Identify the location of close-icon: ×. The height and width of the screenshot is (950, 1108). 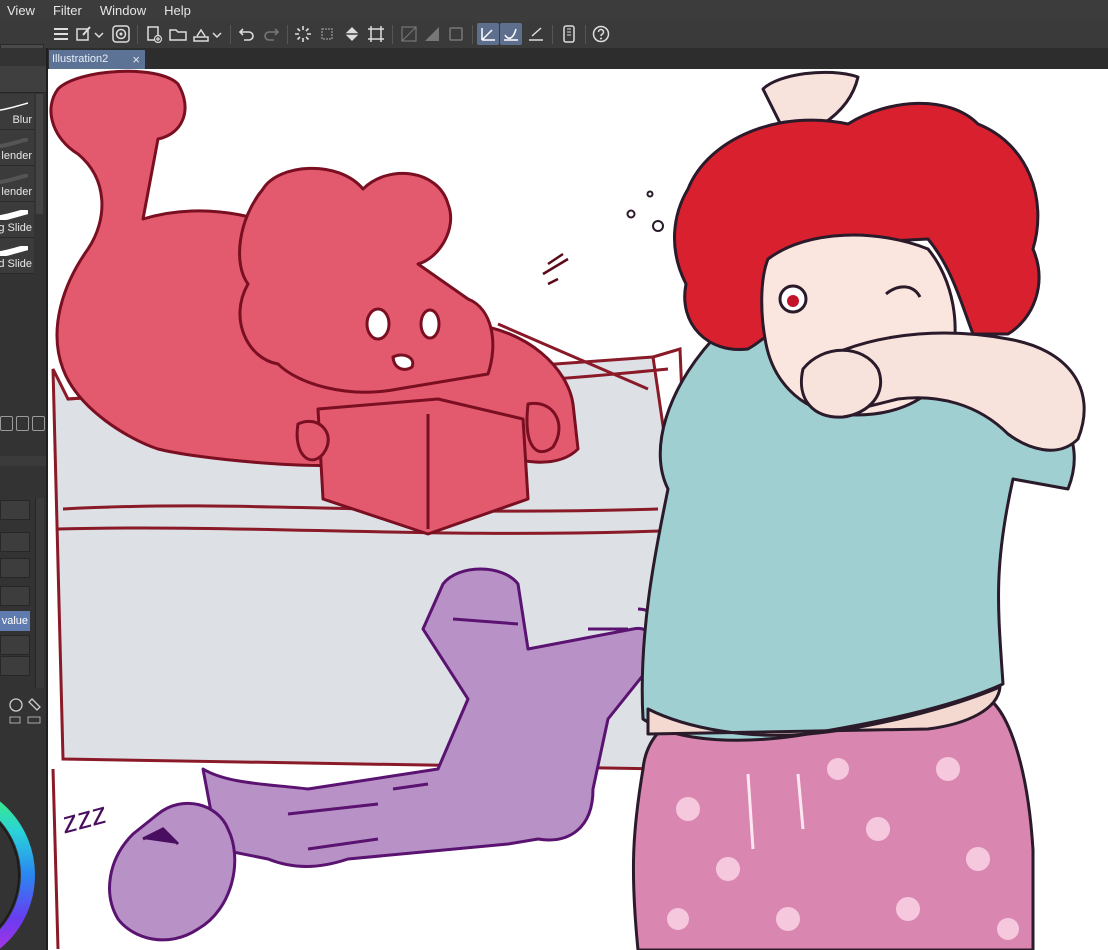
(136, 59).